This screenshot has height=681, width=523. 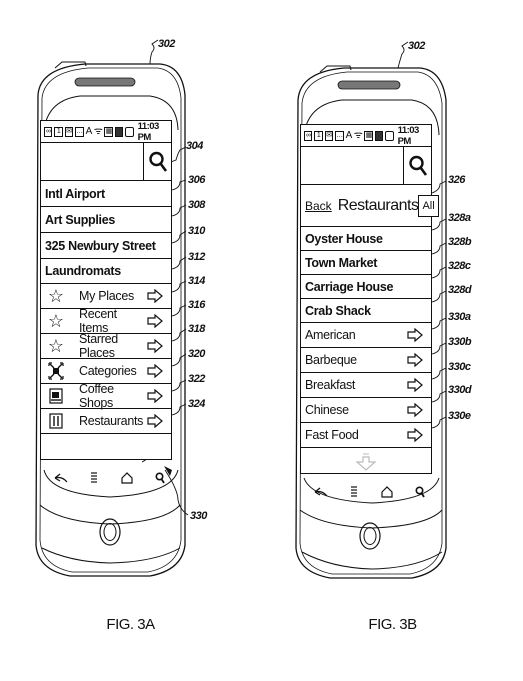 What do you see at coordinates (428, 205) in the screenshot?
I see `all-button: All` at bounding box center [428, 205].